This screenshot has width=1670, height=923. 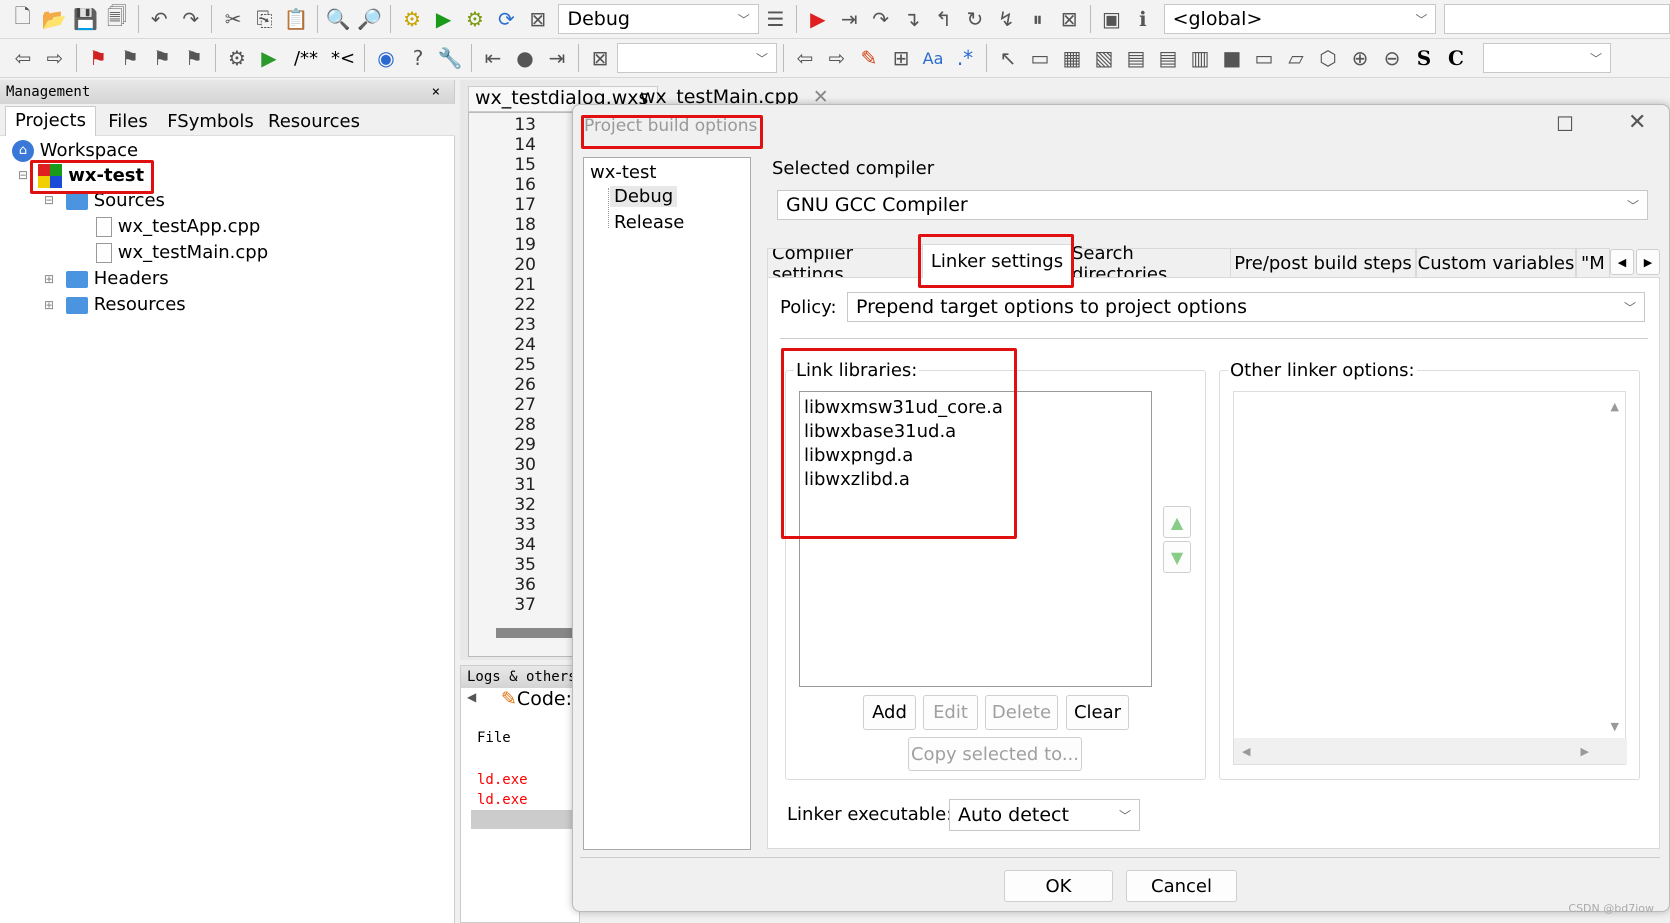 I want to click on shape2-icon: ▱, so click(x=1296, y=58).